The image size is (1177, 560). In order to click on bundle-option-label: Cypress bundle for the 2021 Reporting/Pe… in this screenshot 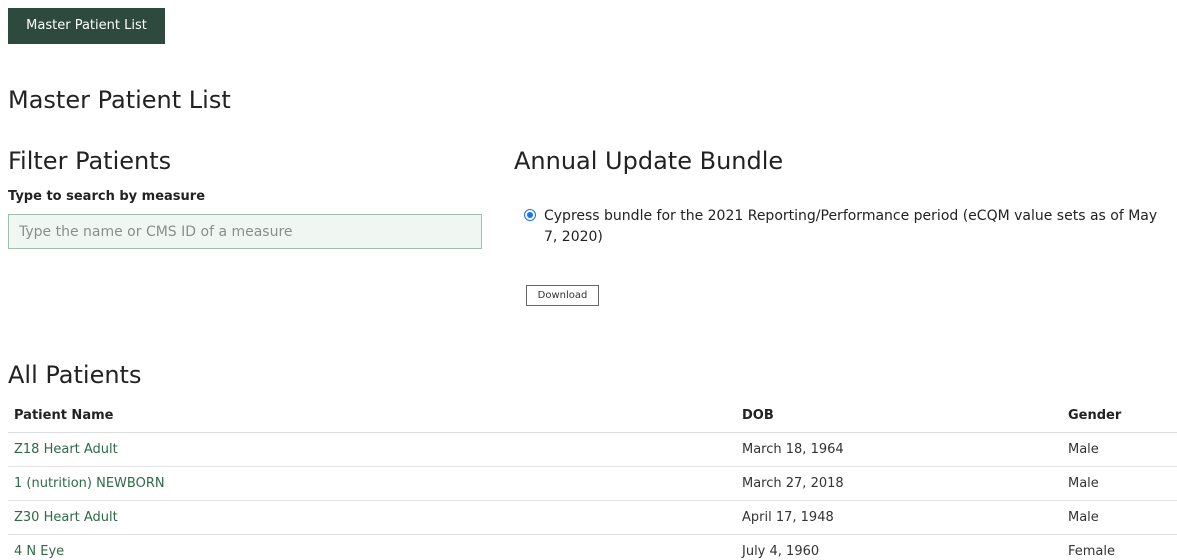, I will do `click(851, 226)`.